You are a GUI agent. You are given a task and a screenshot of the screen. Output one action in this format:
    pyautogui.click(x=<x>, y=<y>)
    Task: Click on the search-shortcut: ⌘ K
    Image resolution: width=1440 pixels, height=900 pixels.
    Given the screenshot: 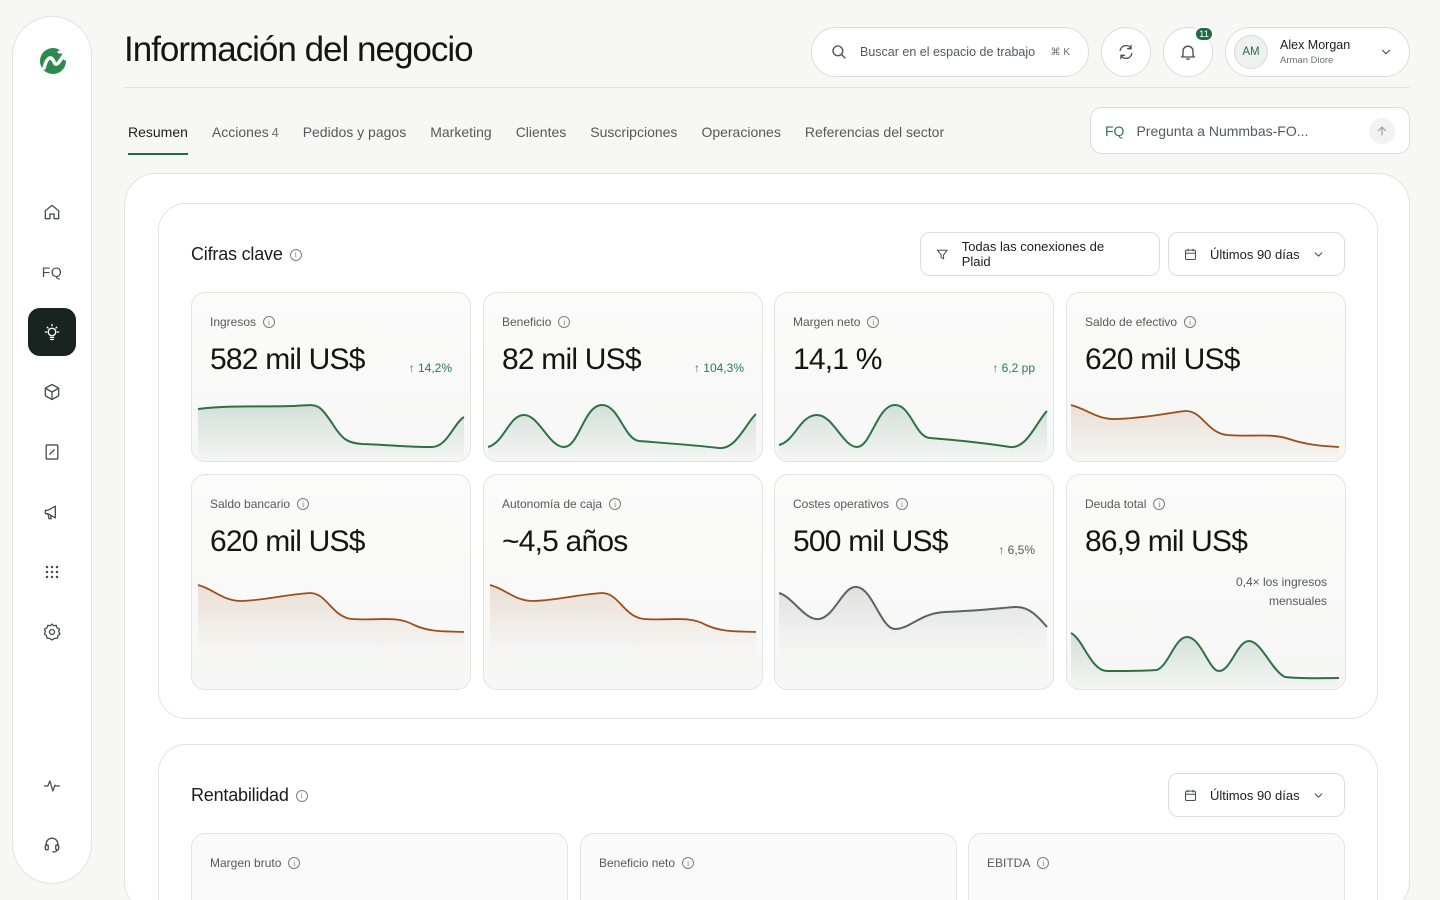 What is the action you would take?
    pyautogui.click(x=1060, y=52)
    